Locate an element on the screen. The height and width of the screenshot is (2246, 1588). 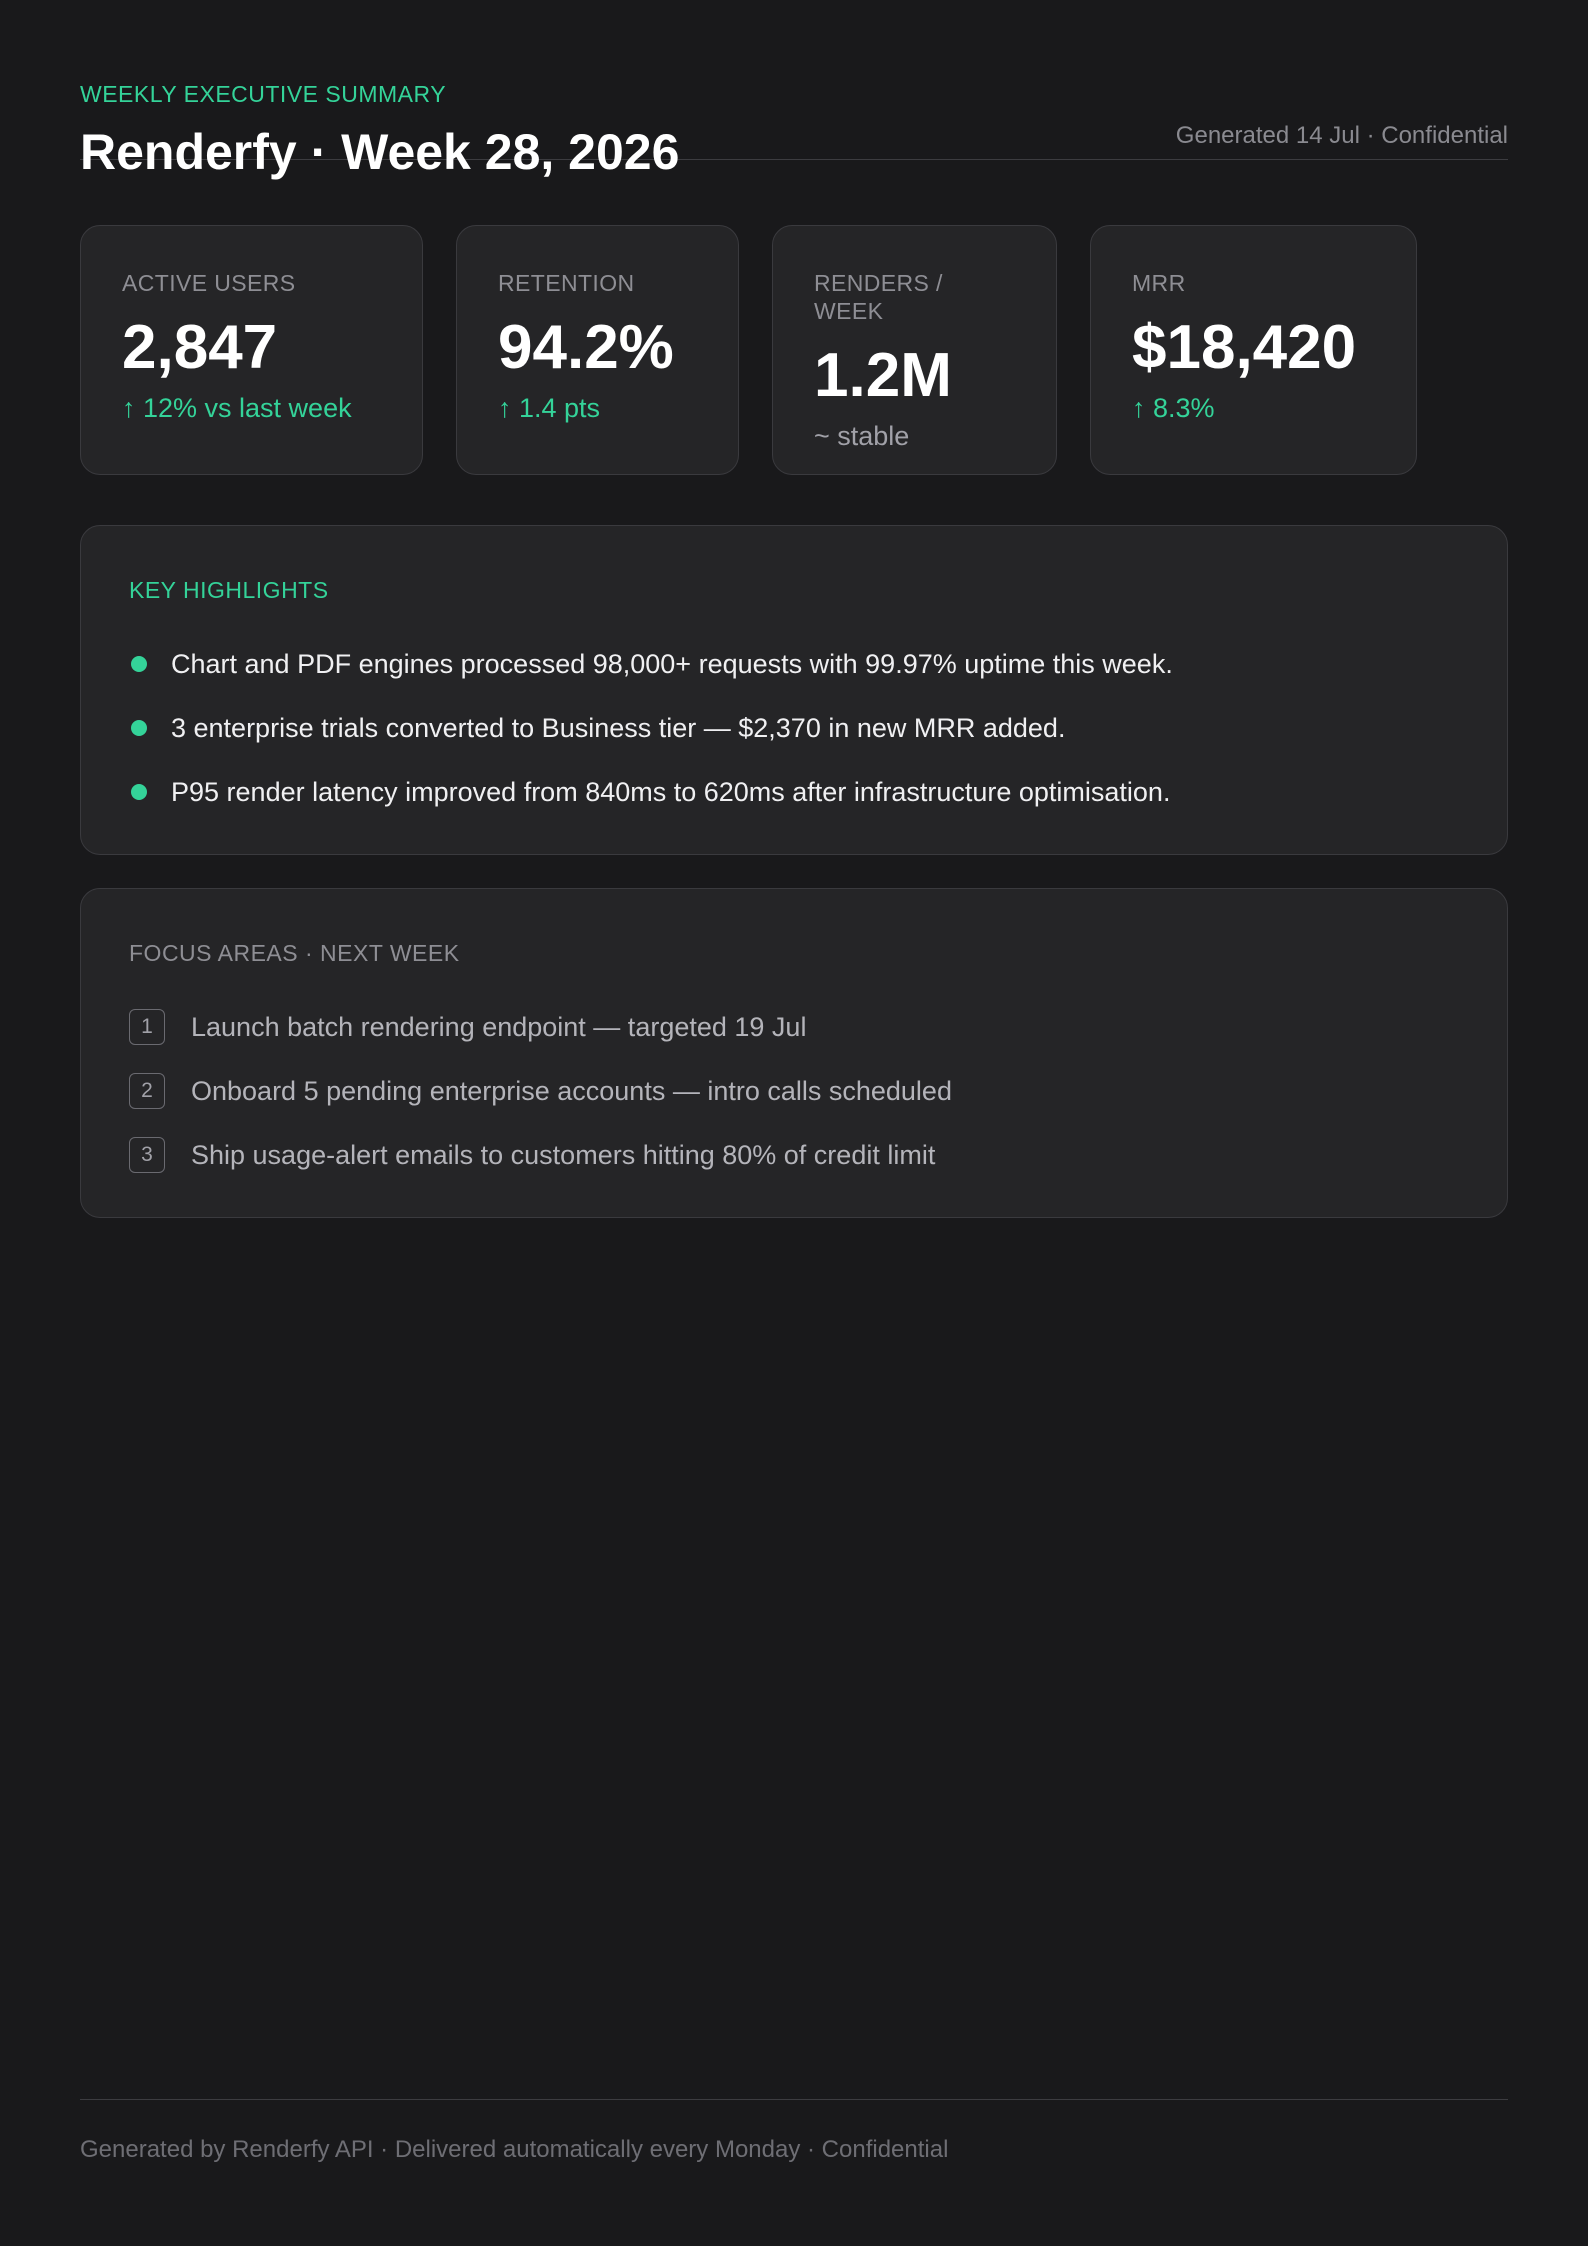
metric-delta: ↑ 8.3% is located at coordinates (1173, 408).